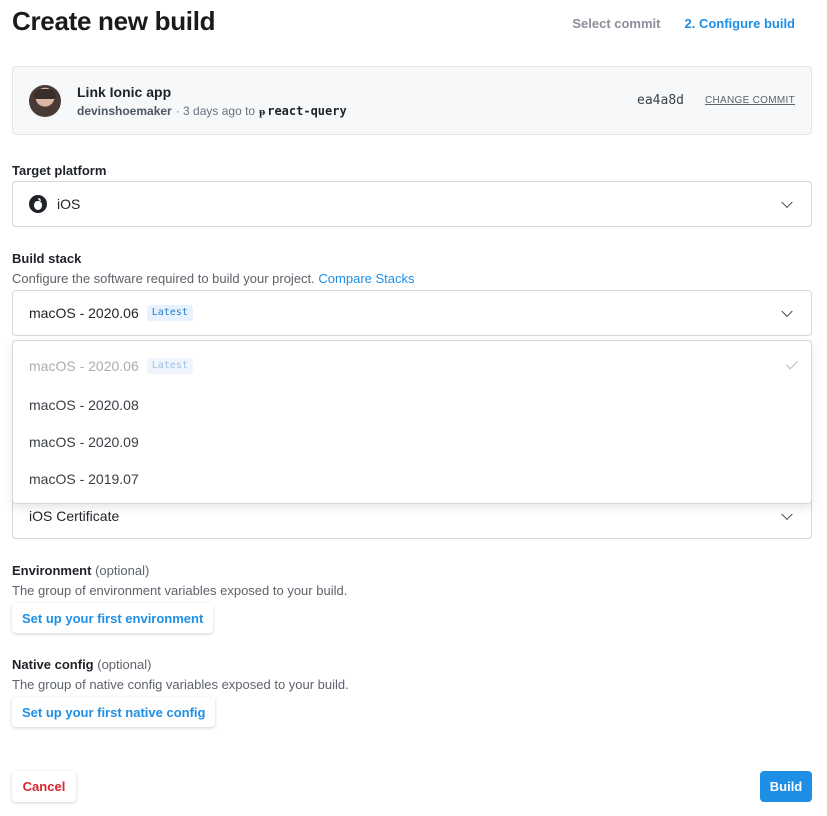 The height and width of the screenshot is (816, 827). What do you see at coordinates (84, 366) in the screenshot?
I see `menu-item-label: macOS - 2020.06` at bounding box center [84, 366].